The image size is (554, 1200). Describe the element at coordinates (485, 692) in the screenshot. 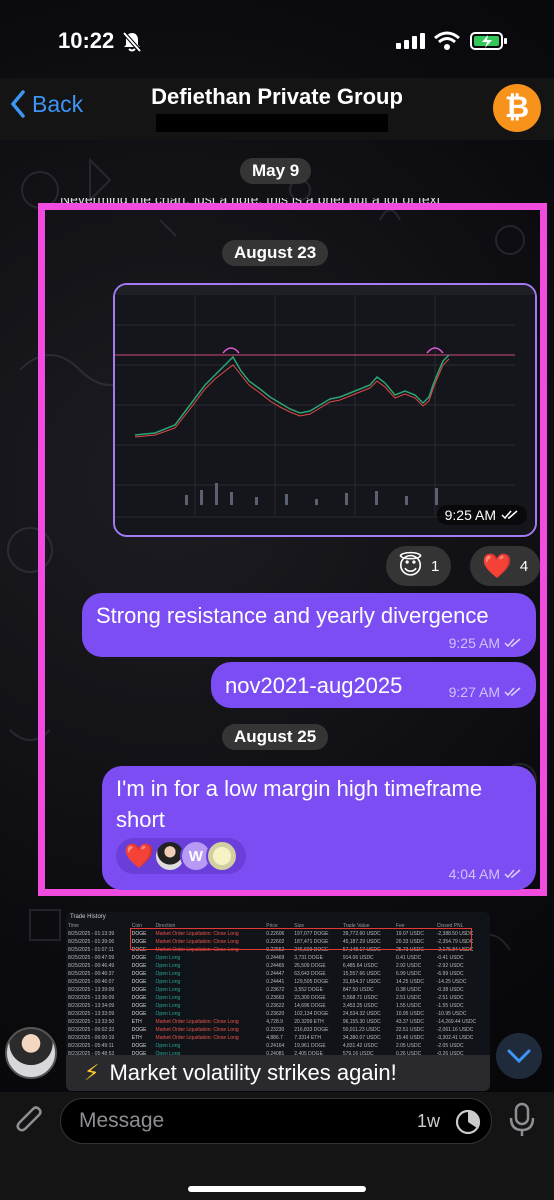

I see `message-timestamp: 9:27 AM` at that location.